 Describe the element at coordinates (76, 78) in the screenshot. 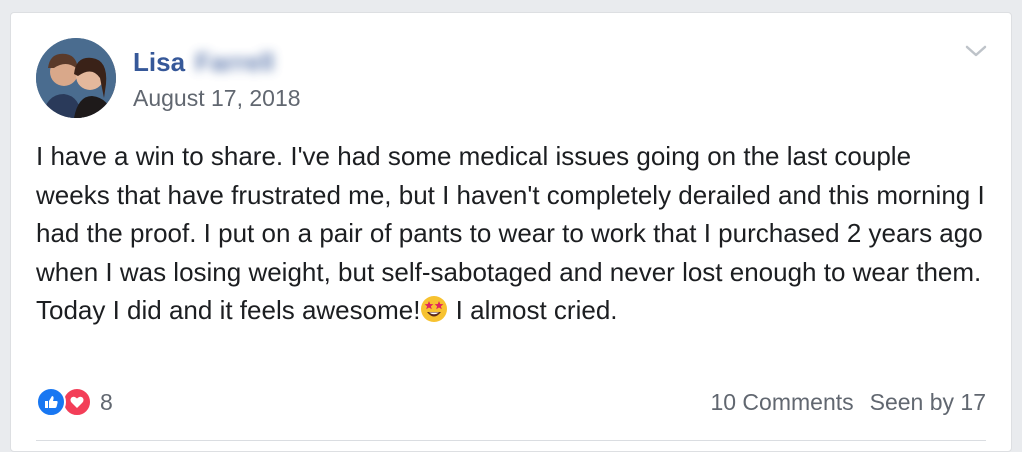

I see `author-avatar` at that location.